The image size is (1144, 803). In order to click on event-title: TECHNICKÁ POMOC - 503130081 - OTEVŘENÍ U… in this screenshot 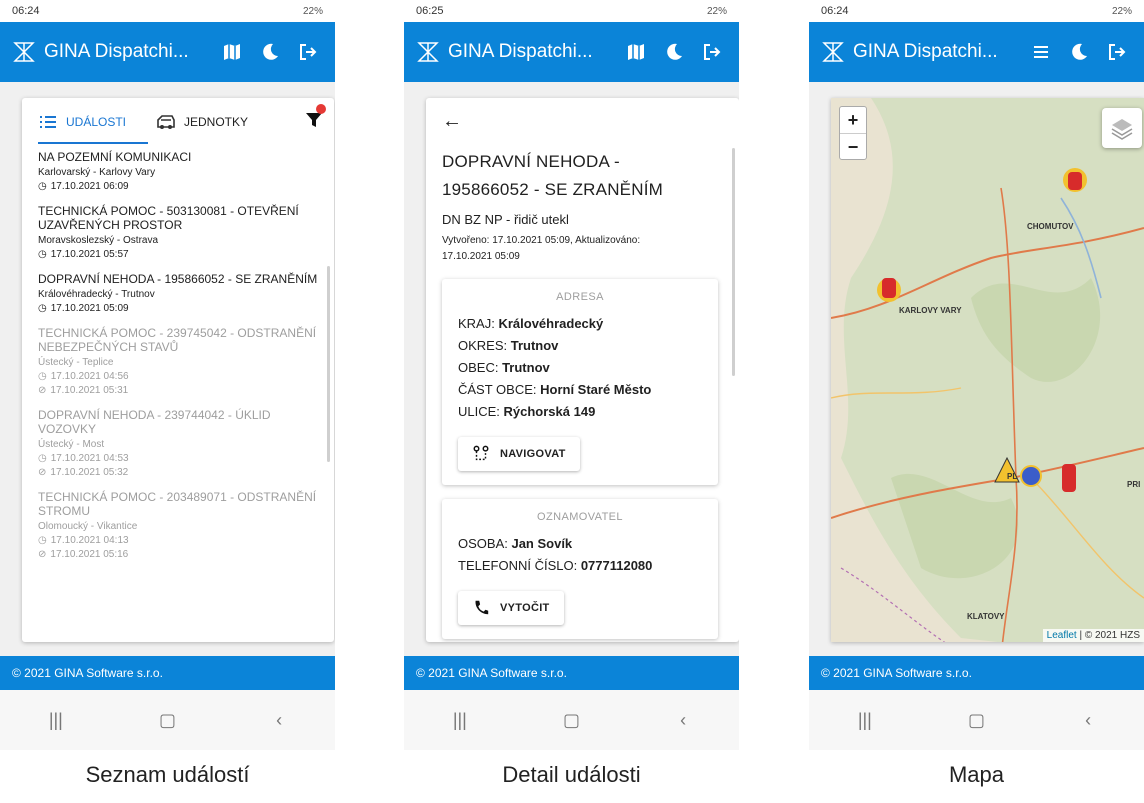, I will do `click(168, 218)`.